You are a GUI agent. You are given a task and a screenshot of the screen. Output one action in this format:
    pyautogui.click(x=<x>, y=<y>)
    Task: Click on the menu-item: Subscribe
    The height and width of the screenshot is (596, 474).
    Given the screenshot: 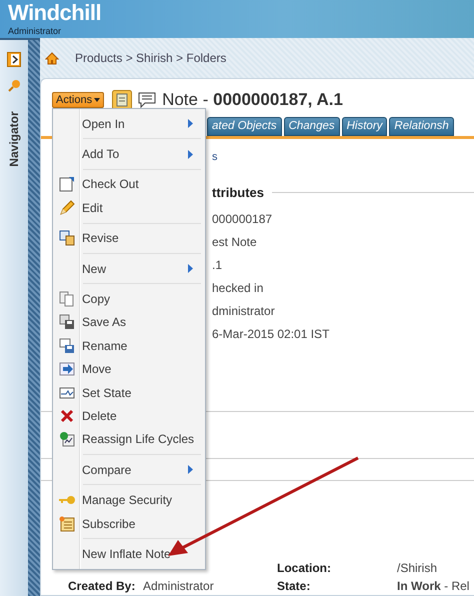 What is the action you would take?
    pyautogui.click(x=129, y=524)
    